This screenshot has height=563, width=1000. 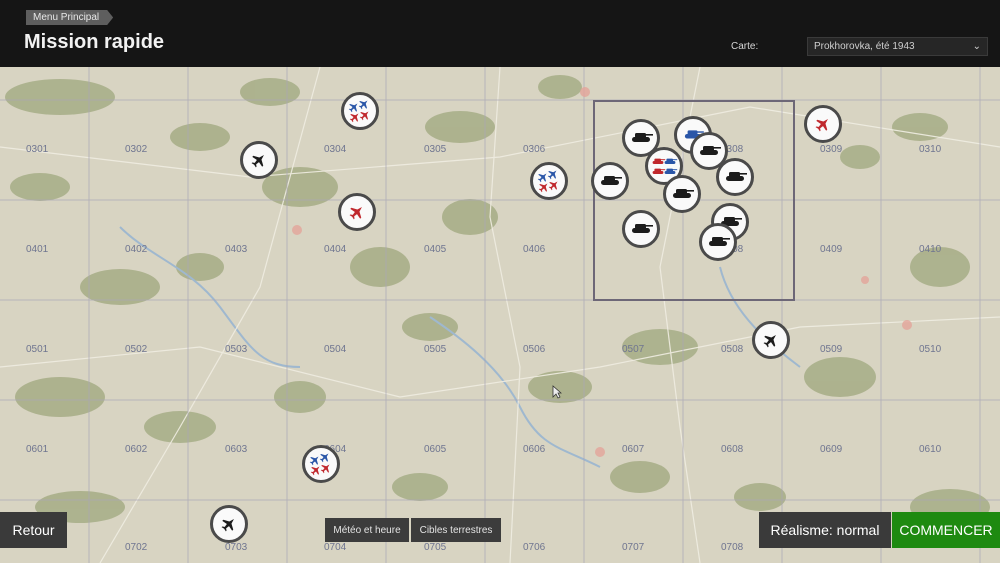 What do you see at coordinates (930, 149) in the screenshot?
I see `grid-cell-label: 0310` at bounding box center [930, 149].